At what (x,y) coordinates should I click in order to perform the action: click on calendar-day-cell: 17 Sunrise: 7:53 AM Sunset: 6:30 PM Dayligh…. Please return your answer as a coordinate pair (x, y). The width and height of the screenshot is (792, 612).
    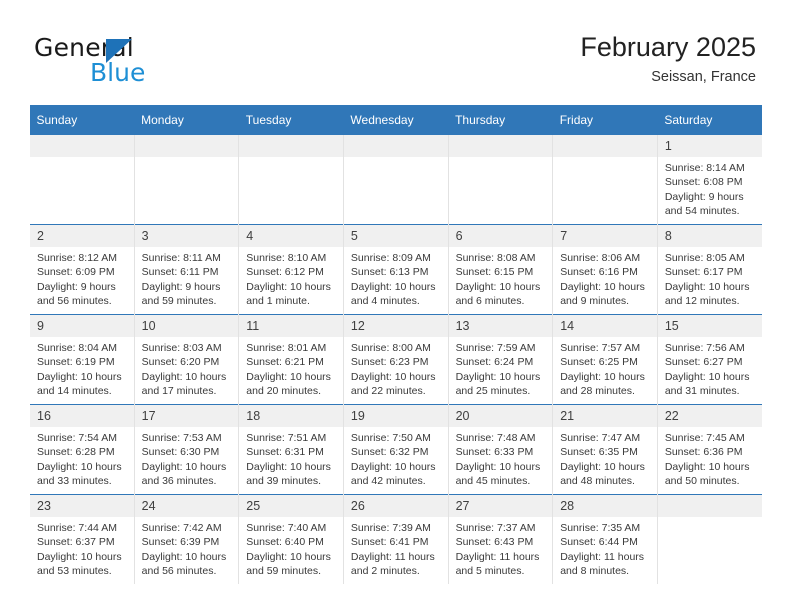
    Looking at the image, I should click on (186, 449).